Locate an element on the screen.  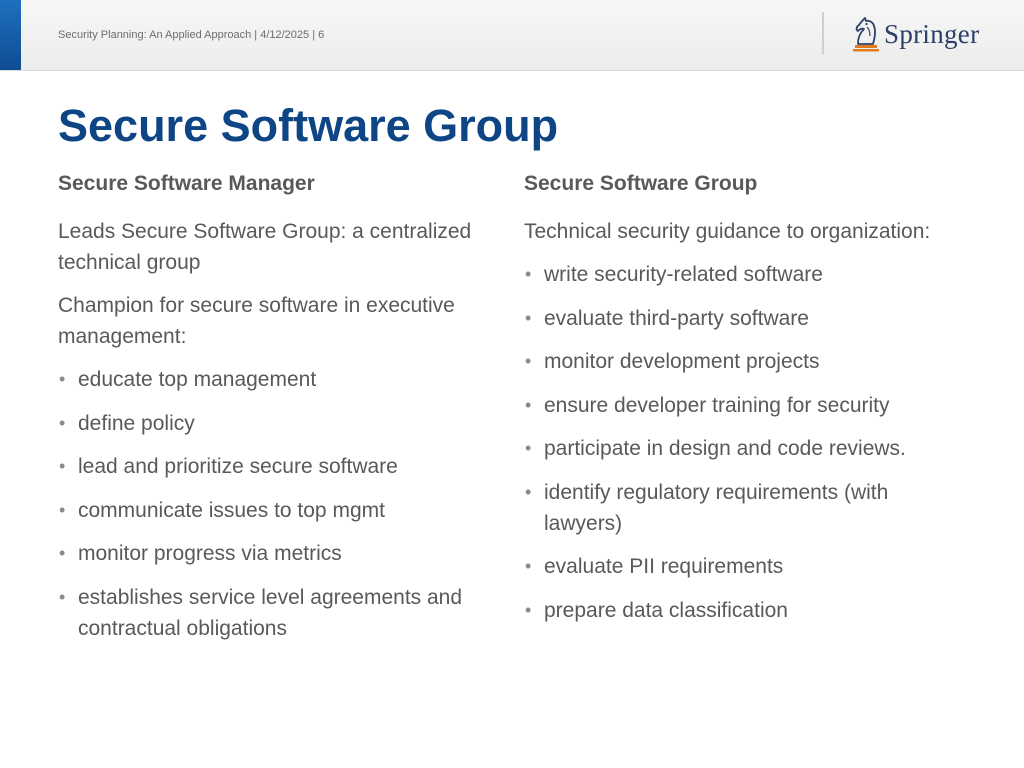
bullet-text: evaluate PII requirements is located at coordinates (664, 566).